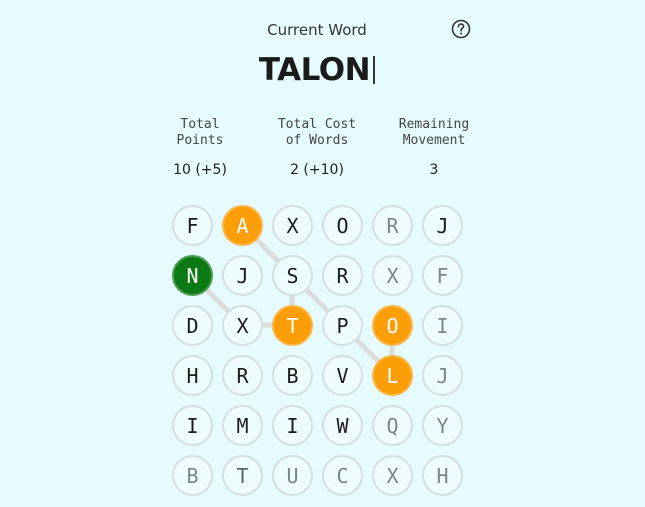 The height and width of the screenshot is (507, 645). Describe the element at coordinates (392, 325) in the screenshot. I see `letter-tile-r2-c4: O` at that location.